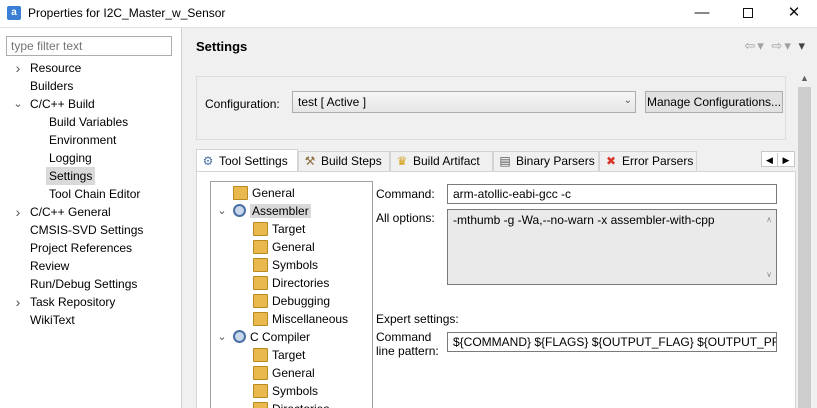  I want to click on tree-item: Settings, so click(71, 176).